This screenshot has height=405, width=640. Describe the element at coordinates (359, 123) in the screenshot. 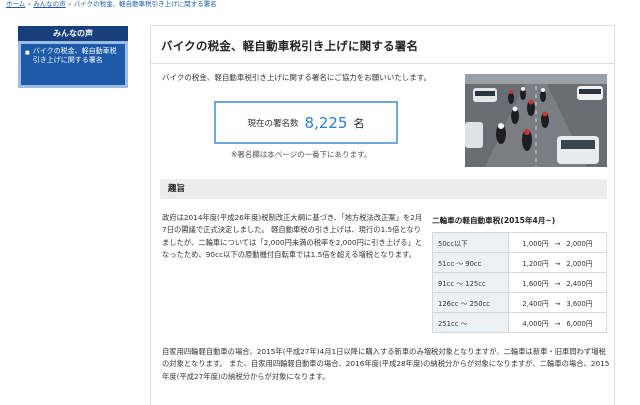

I see `signature-count-unit: 名` at that location.